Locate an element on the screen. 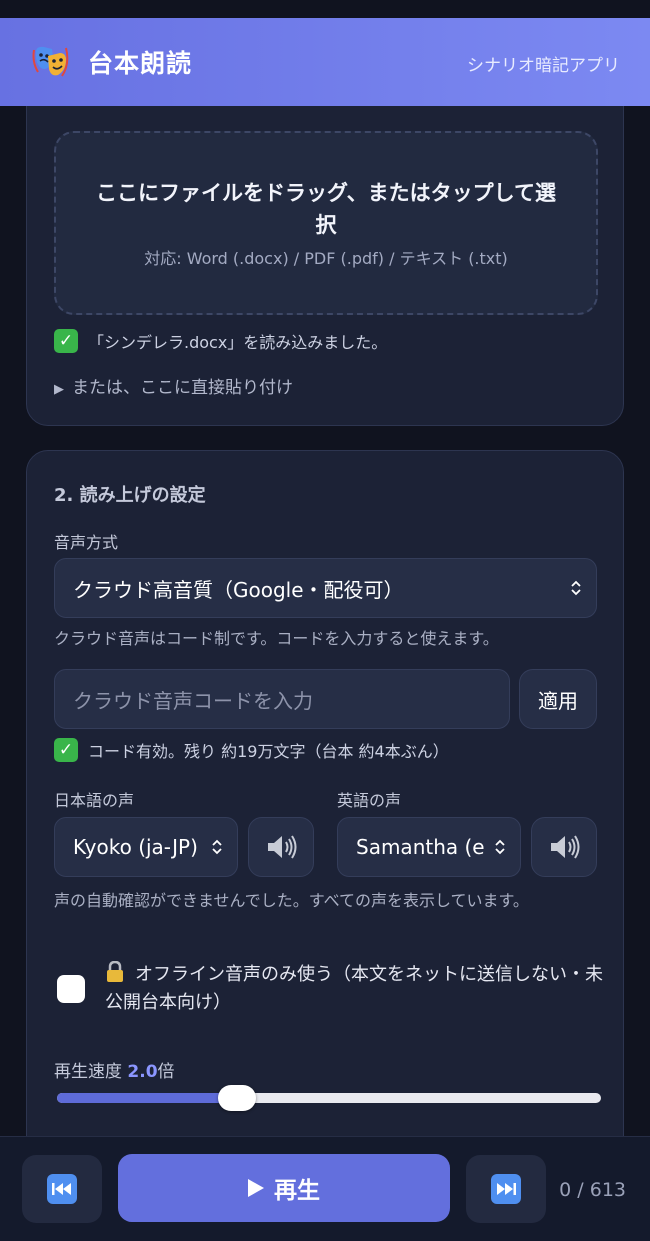  preview-japanese-voice-button is located at coordinates (281, 847).